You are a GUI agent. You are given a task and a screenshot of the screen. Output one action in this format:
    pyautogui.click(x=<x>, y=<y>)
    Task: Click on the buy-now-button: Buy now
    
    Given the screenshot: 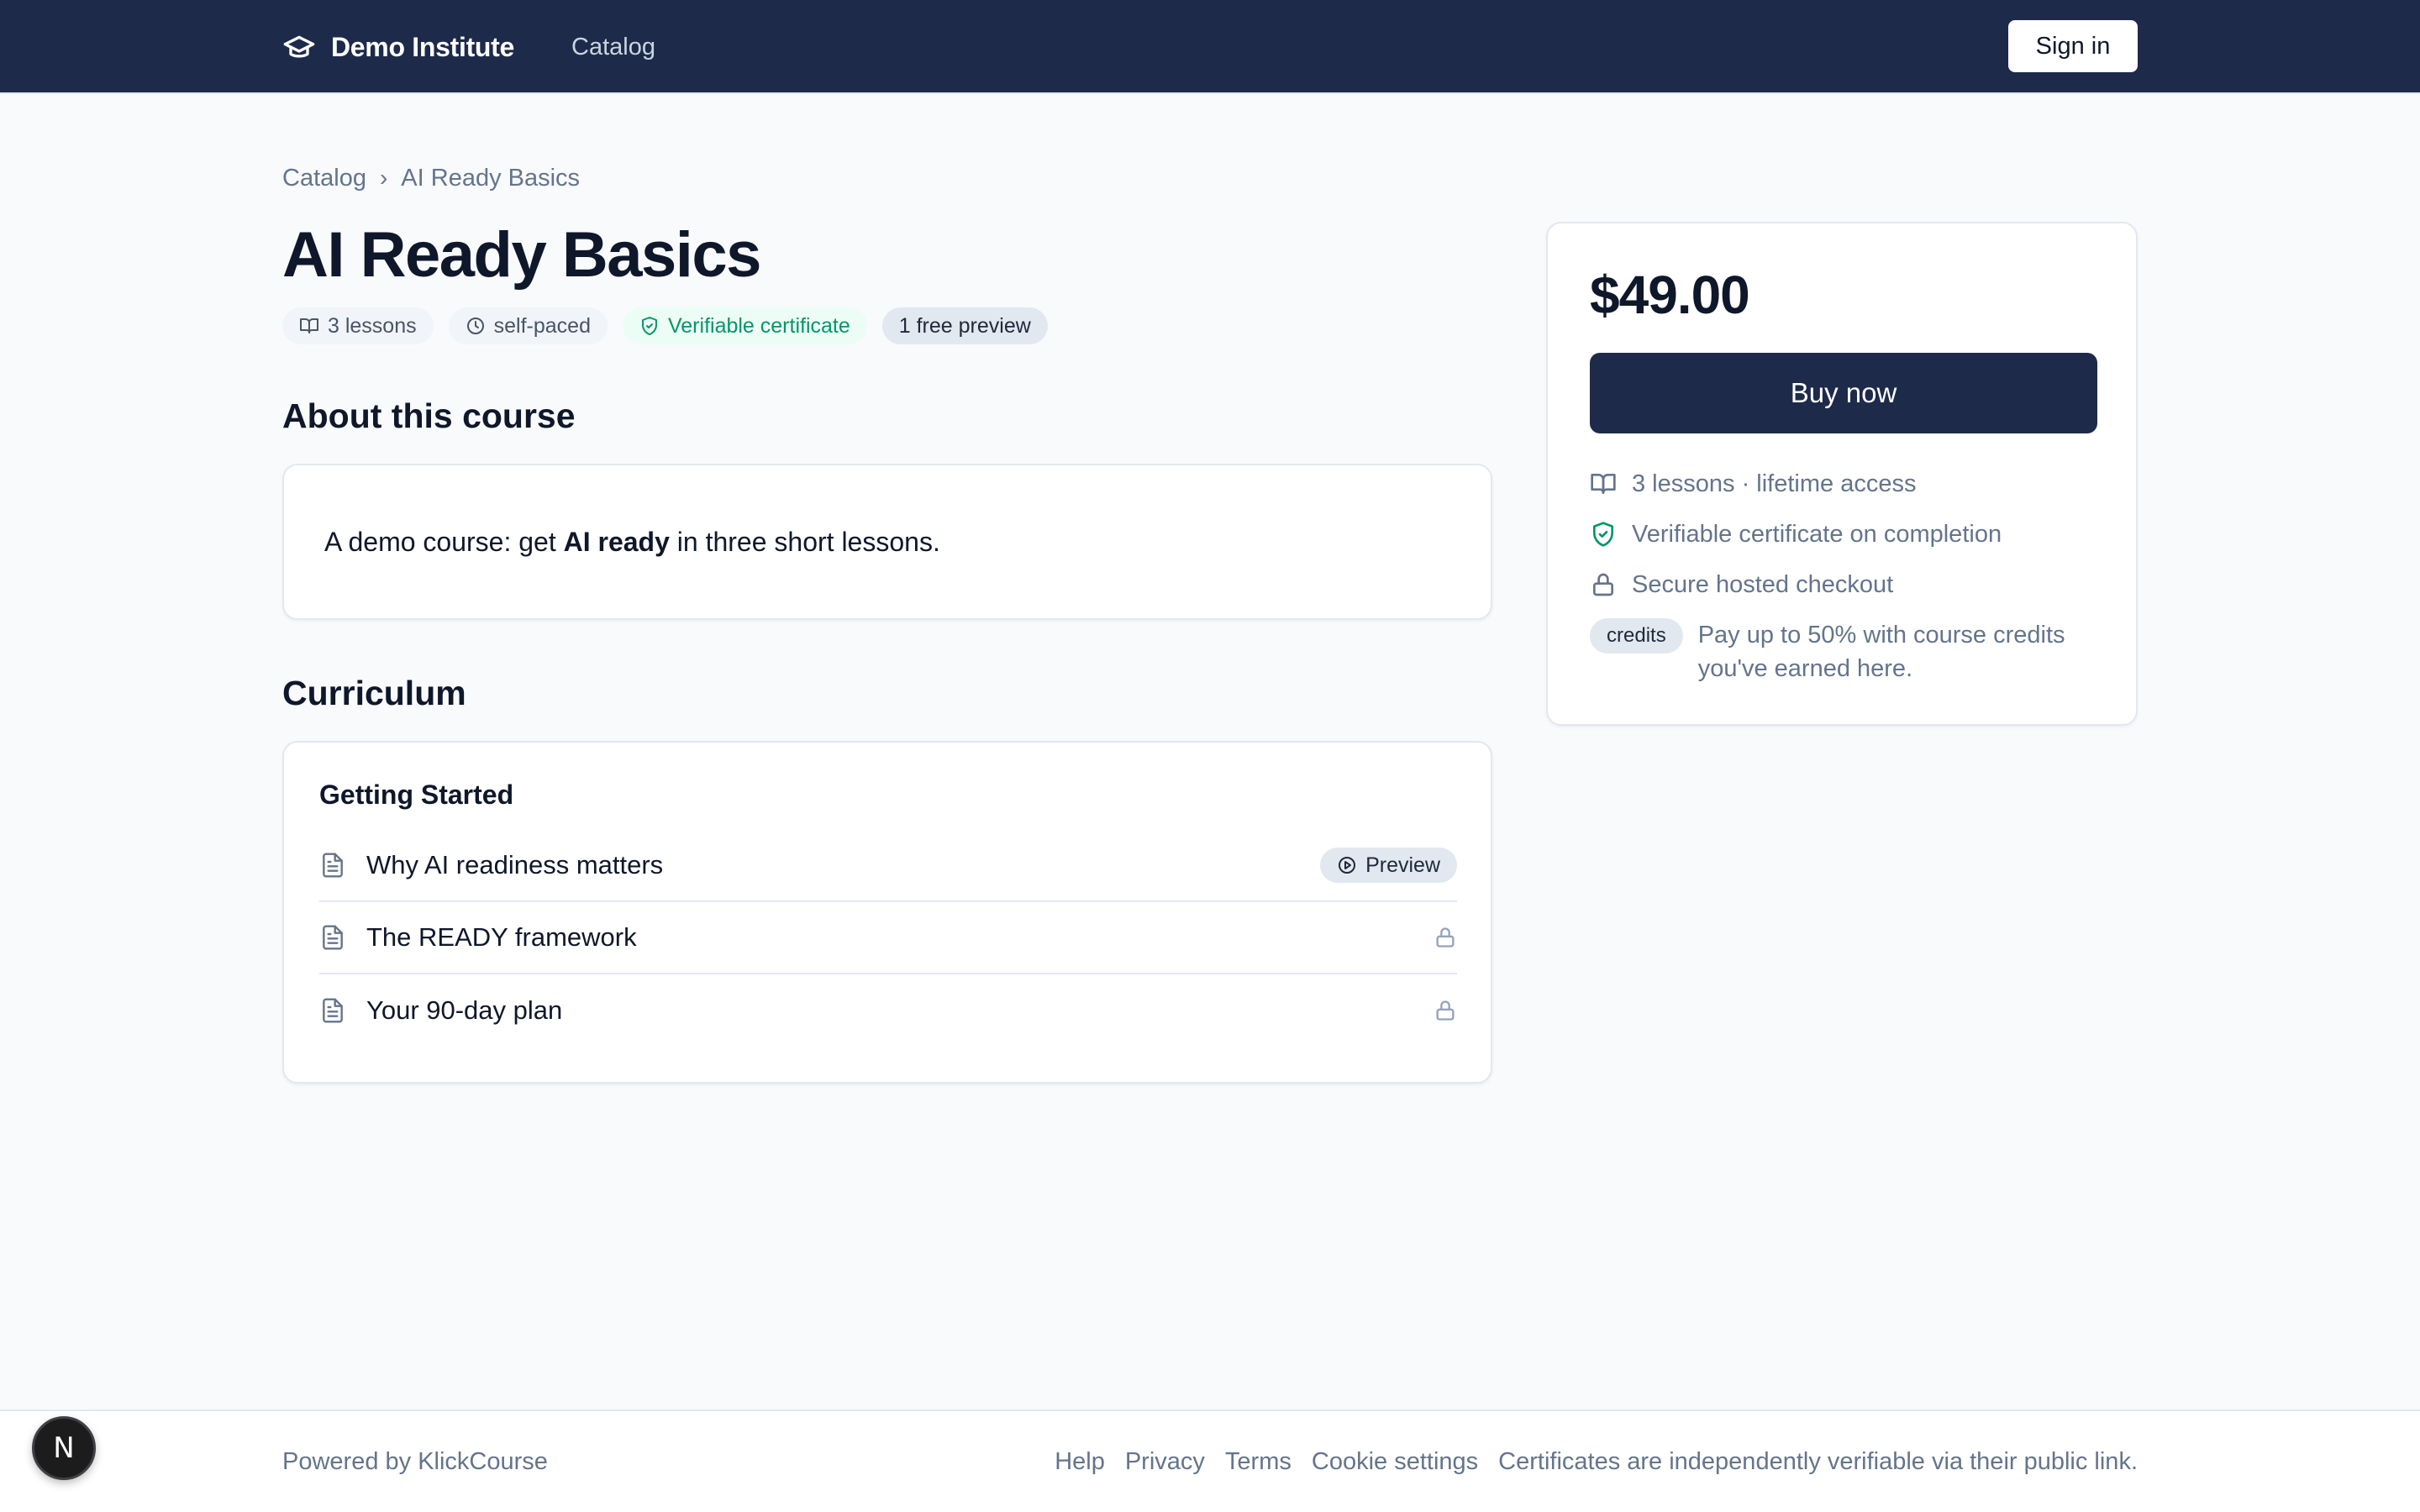 What is the action you would take?
    pyautogui.click(x=1844, y=393)
    